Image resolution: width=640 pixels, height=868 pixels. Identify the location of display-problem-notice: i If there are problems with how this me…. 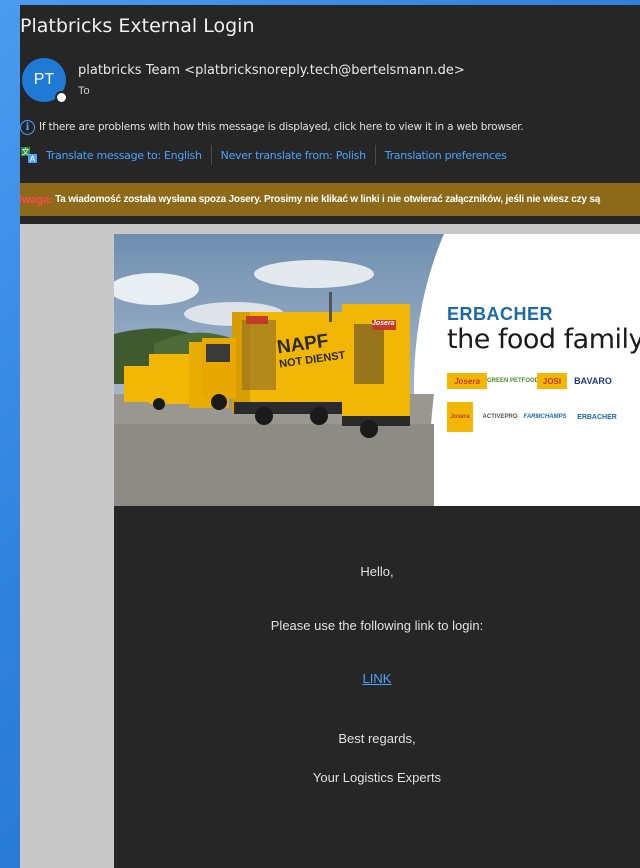
(272, 127).